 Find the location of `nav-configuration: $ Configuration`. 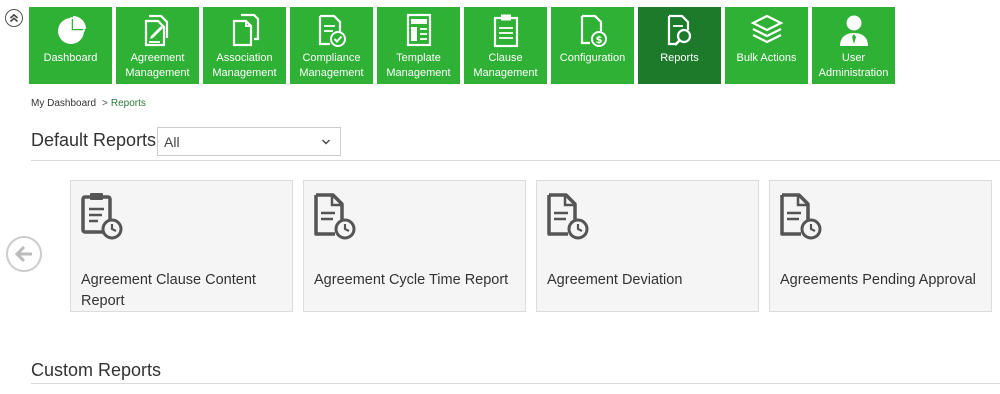

nav-configuration: $ Configuration is located at coordinates (592, 45).